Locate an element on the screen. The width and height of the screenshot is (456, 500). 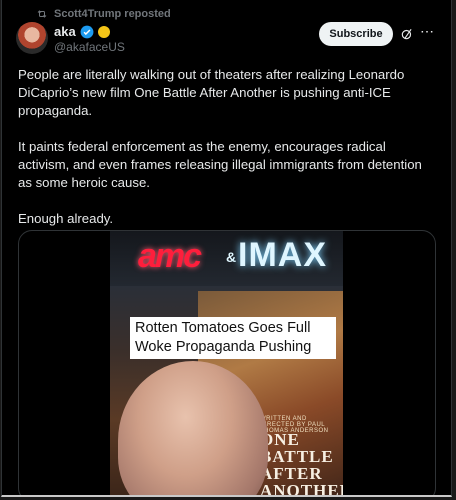
repost-label: Scott4Trump reposted is located at coordinates (112, 14).